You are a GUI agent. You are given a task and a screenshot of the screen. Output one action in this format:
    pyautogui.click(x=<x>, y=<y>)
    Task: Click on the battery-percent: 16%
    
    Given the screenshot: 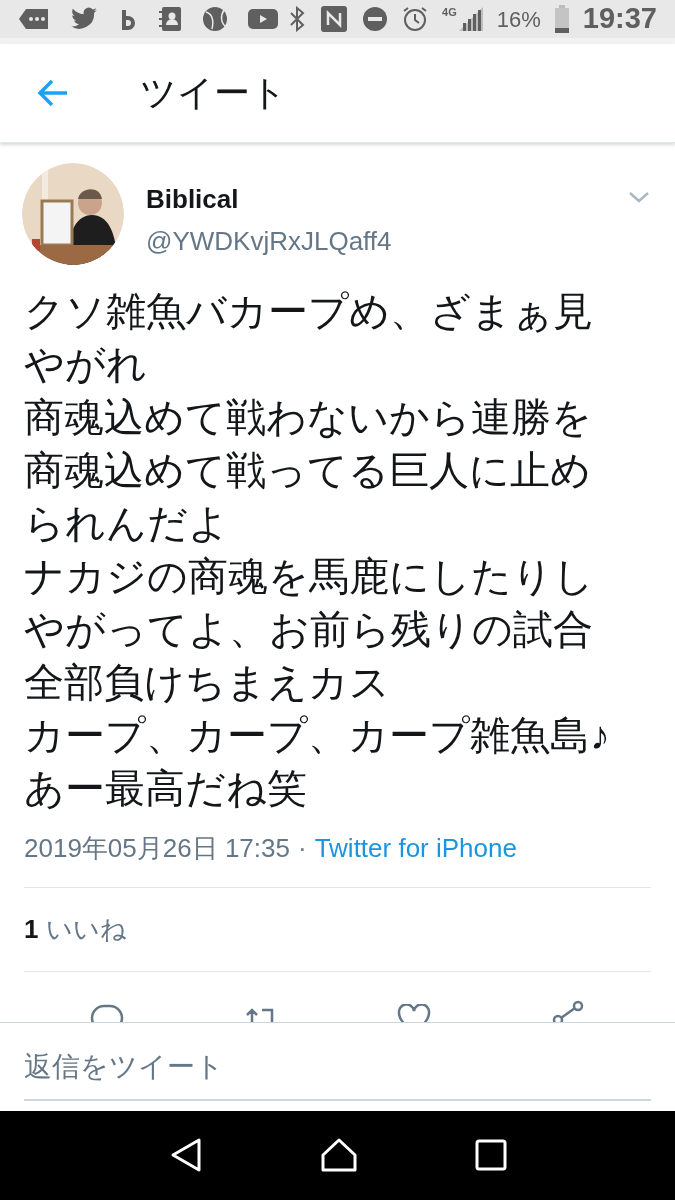 What is the action you would take?
    pyautogui.click(x=518, y=19)
    